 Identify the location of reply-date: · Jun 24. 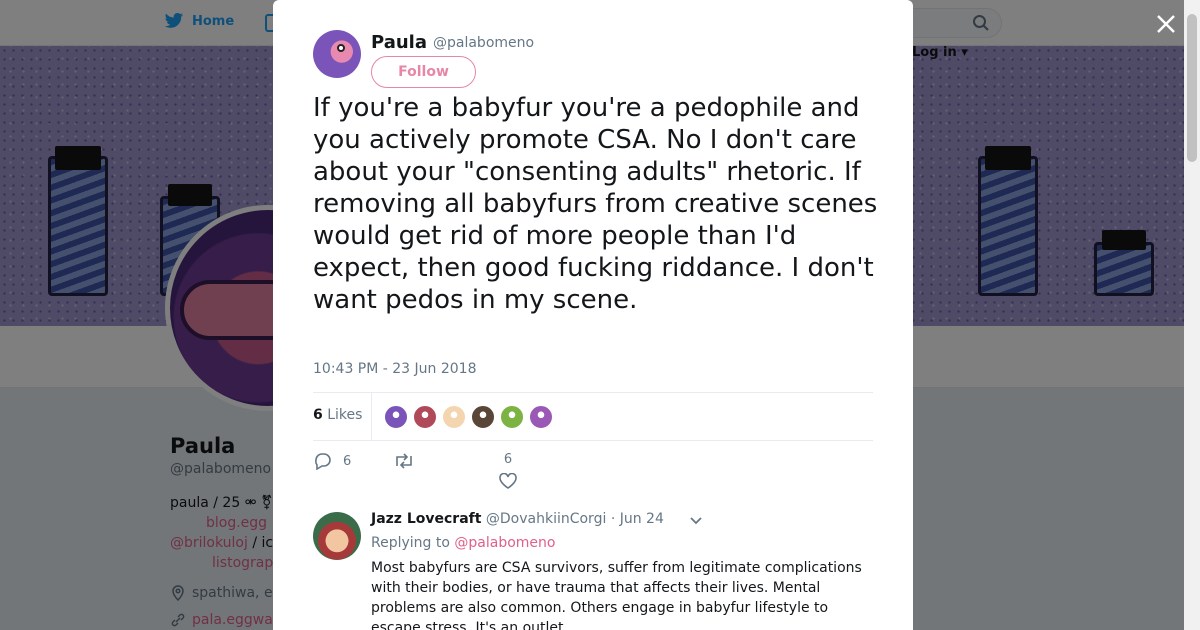
(637, 519).